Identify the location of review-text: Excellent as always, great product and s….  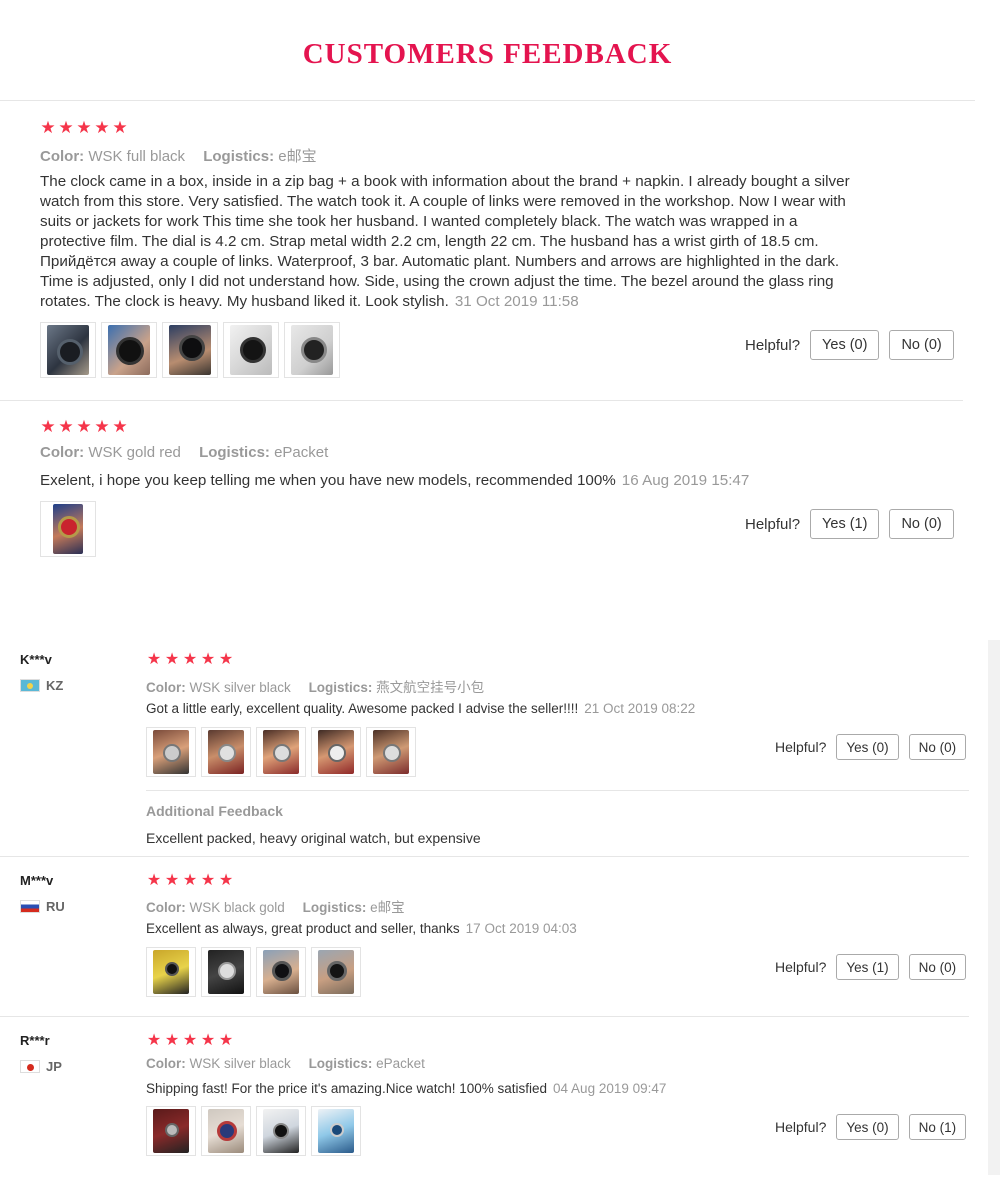
(303, 928).